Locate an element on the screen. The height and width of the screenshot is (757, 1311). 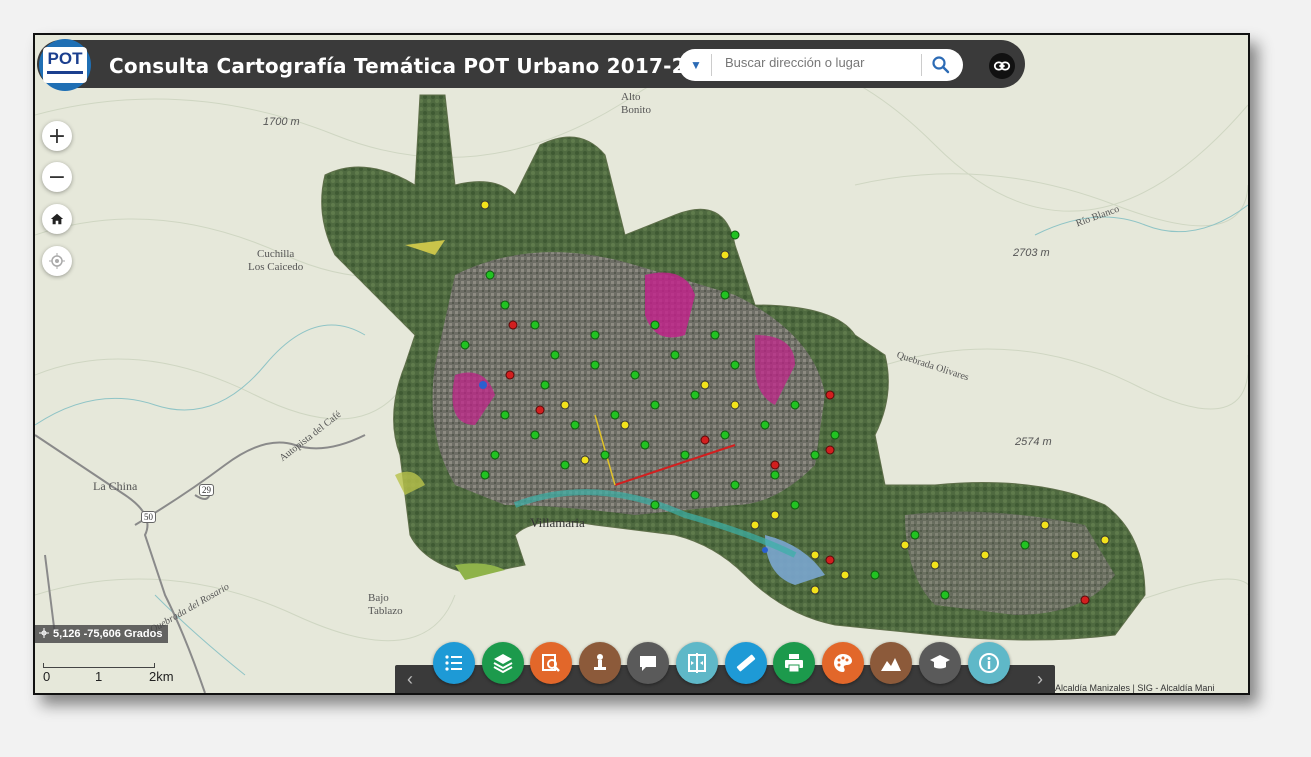
swipe-tool-button is located at coordinates (697, 663).